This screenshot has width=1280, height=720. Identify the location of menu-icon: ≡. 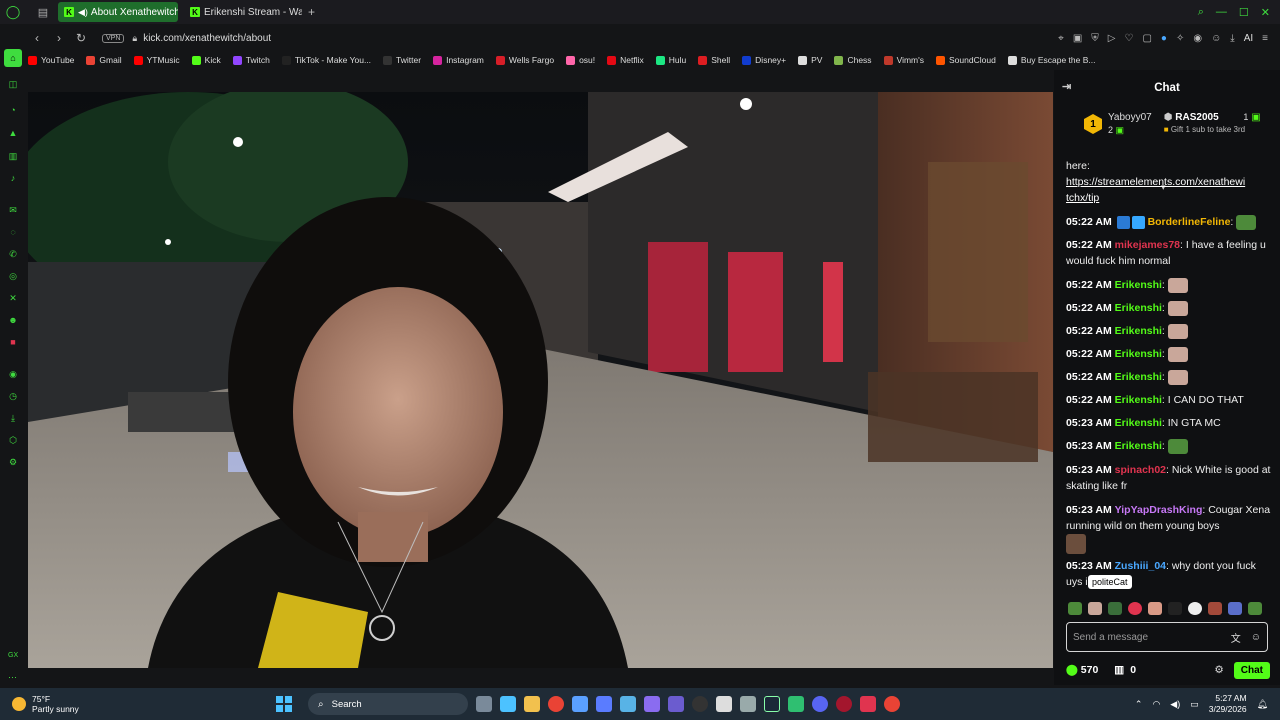
(1265, 38).